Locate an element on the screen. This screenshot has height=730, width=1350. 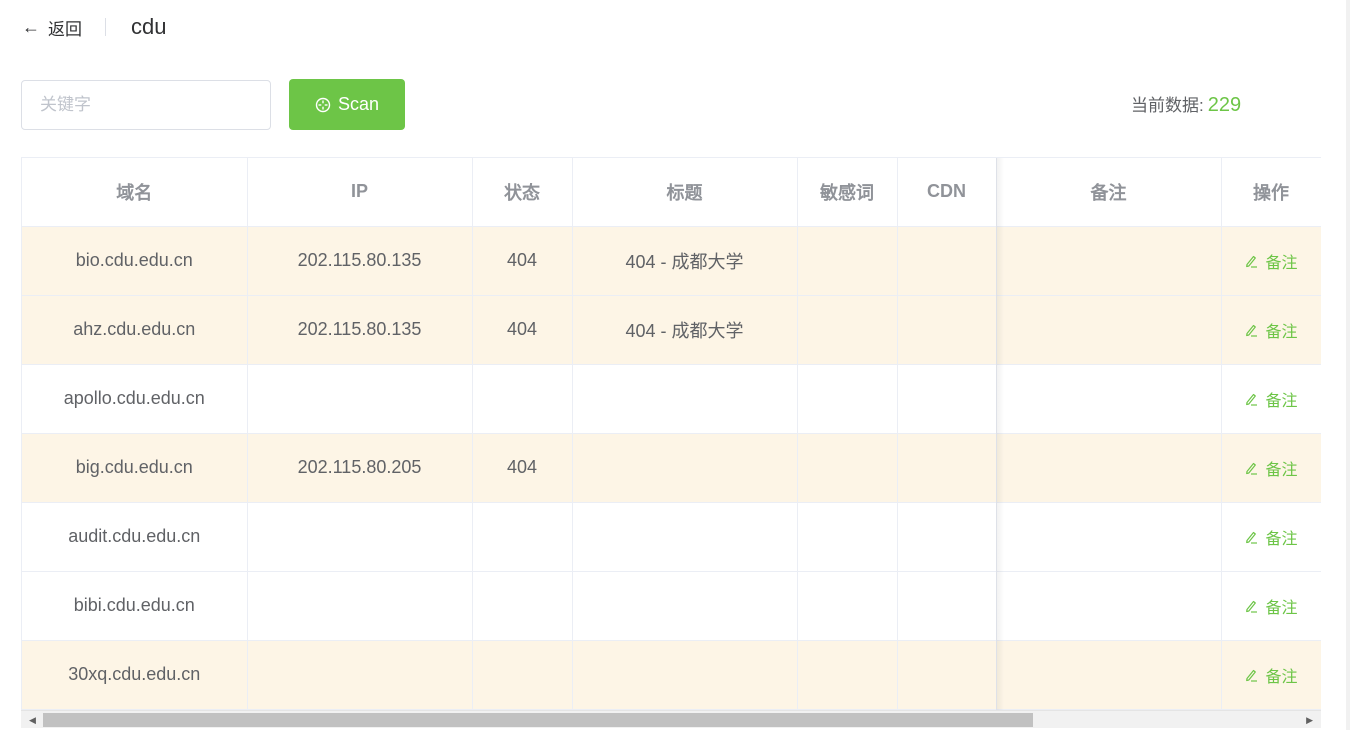
search-input is located at coordinates (146, 105).